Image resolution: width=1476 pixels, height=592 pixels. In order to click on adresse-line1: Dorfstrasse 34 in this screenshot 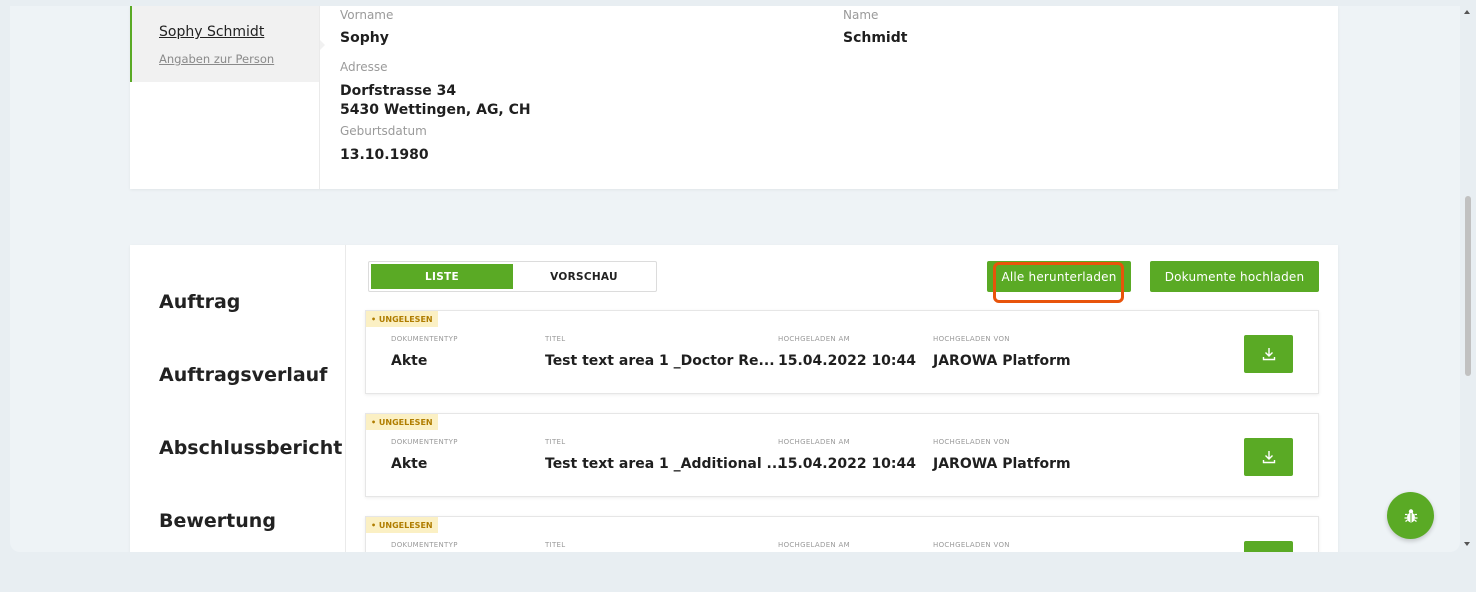, I will do `click(398, 91)`.